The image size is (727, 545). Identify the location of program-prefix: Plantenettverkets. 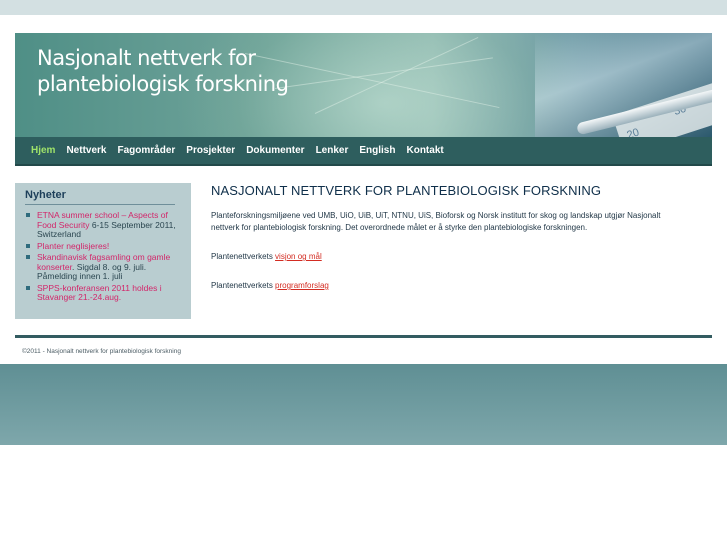
(243, 285).